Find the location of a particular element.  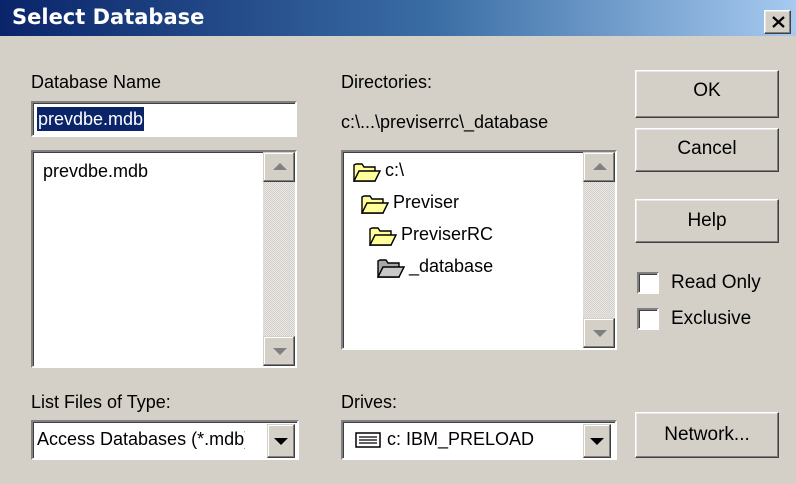

help-button: Help is located at coordinates (707, 221).